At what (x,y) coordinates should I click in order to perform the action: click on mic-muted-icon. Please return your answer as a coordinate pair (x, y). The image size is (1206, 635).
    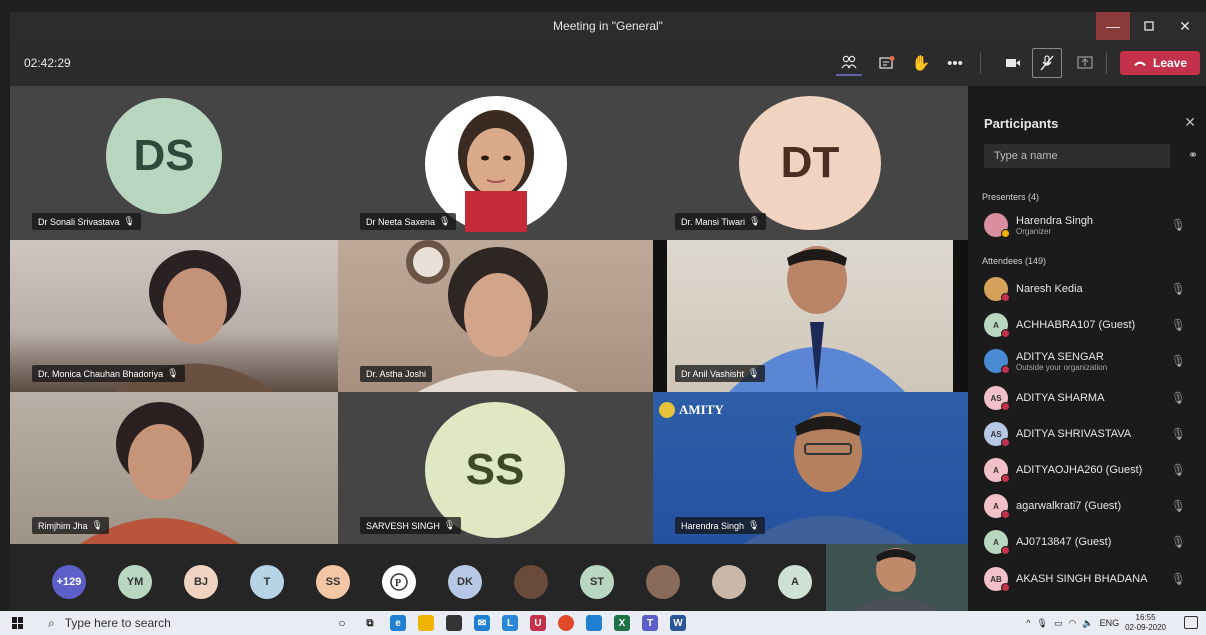
    Looking at the image, I should click on (1047, 63).